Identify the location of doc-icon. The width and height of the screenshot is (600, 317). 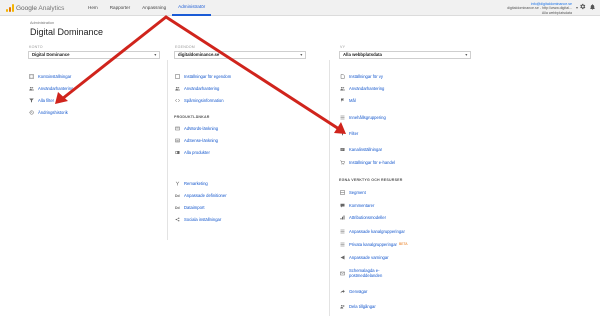
(342, 76).